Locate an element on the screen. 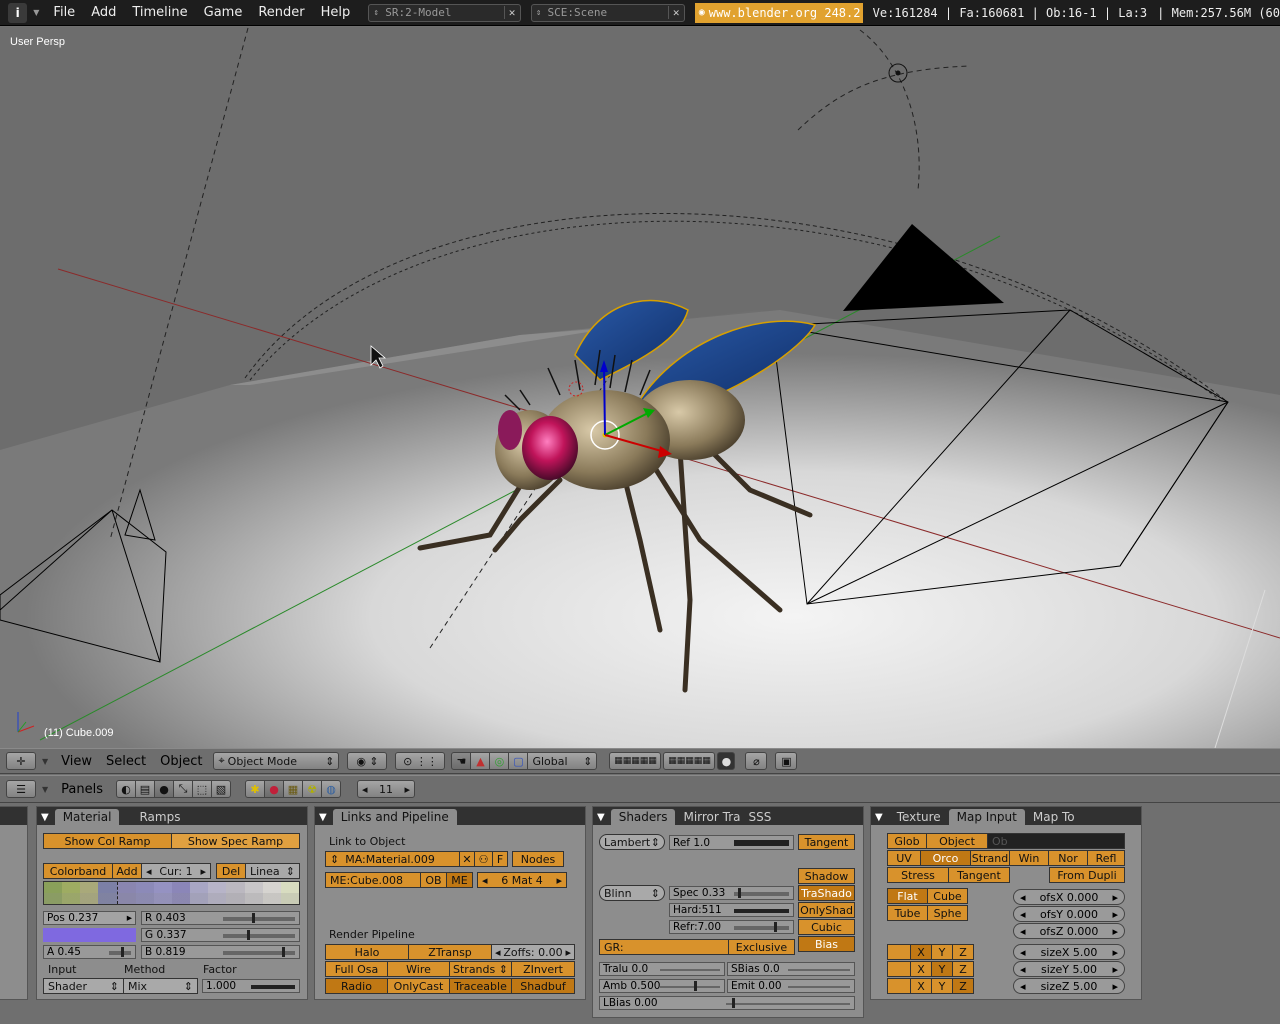  color-swatch is located at coordinates (89, 935).